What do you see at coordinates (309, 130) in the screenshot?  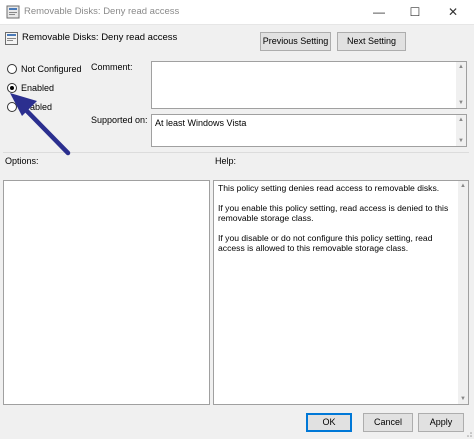 I see `supported-on-field: At least Windows Vista ▲ ▼` at bounding box center [309, 130].